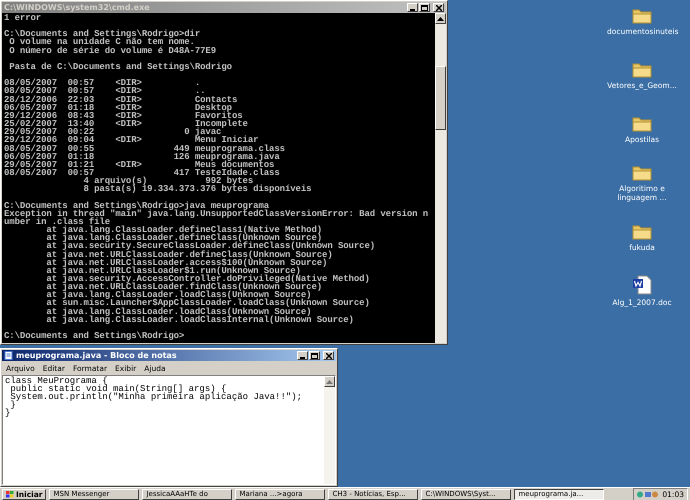 This screenshot has height=500, width=690. What do you see at coordinates (642, 285) in the screenshot?
I see `word-document-icon` at bounding box center [642, 285].